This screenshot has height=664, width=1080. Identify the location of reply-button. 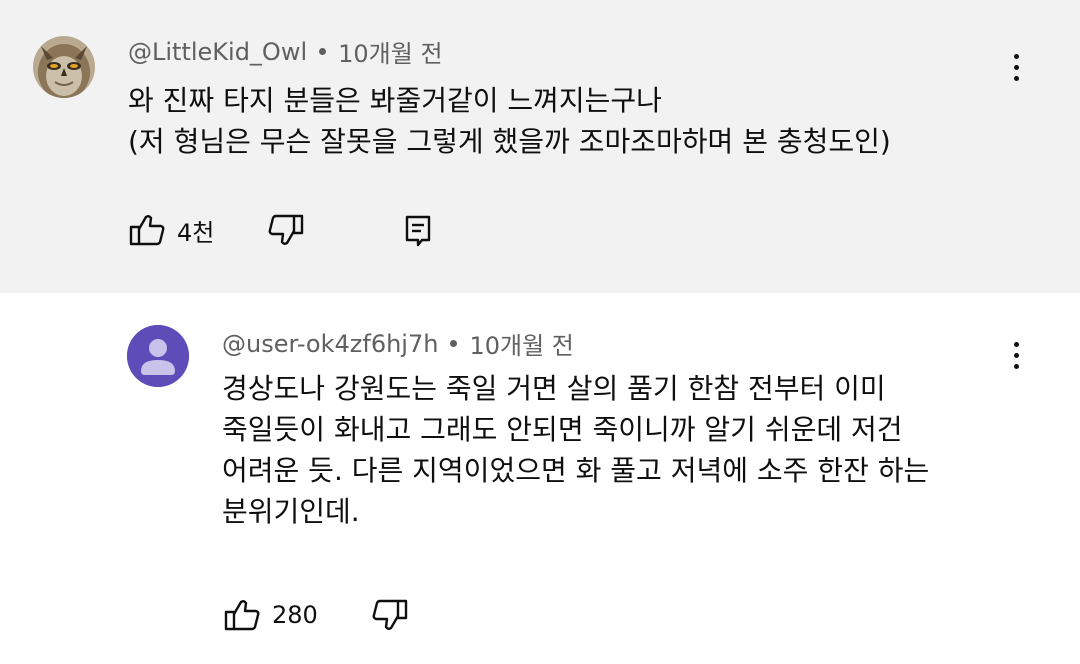
(418, 230).